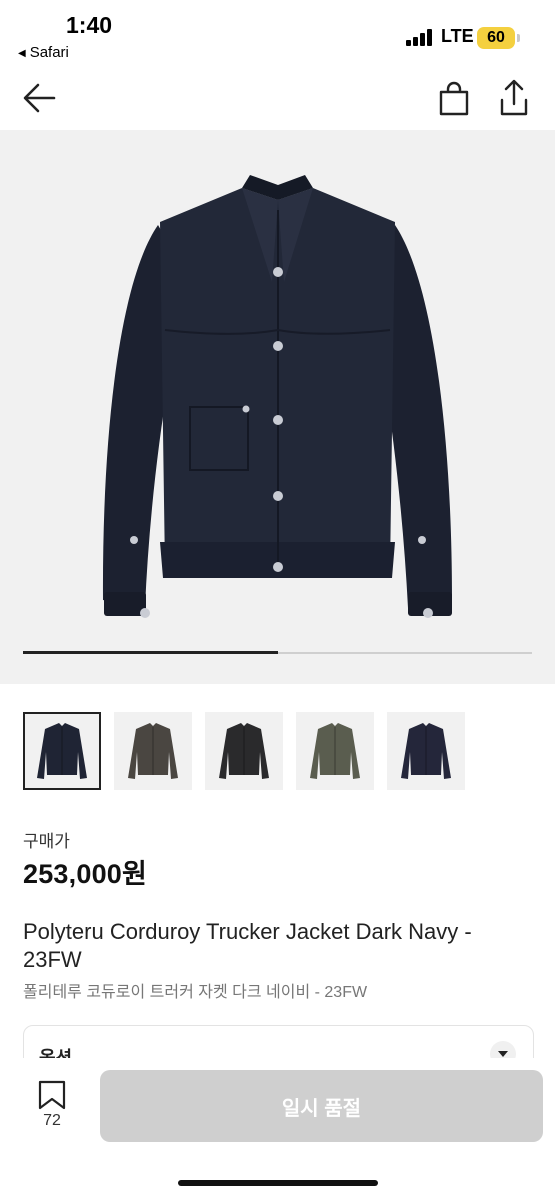 The height and width of the screenshot is (1200, 555). What do you see at coordinates (22, 53) in the screenshot?
I see `back-triangle-icon: ◀` at bounding box center [22, 53].